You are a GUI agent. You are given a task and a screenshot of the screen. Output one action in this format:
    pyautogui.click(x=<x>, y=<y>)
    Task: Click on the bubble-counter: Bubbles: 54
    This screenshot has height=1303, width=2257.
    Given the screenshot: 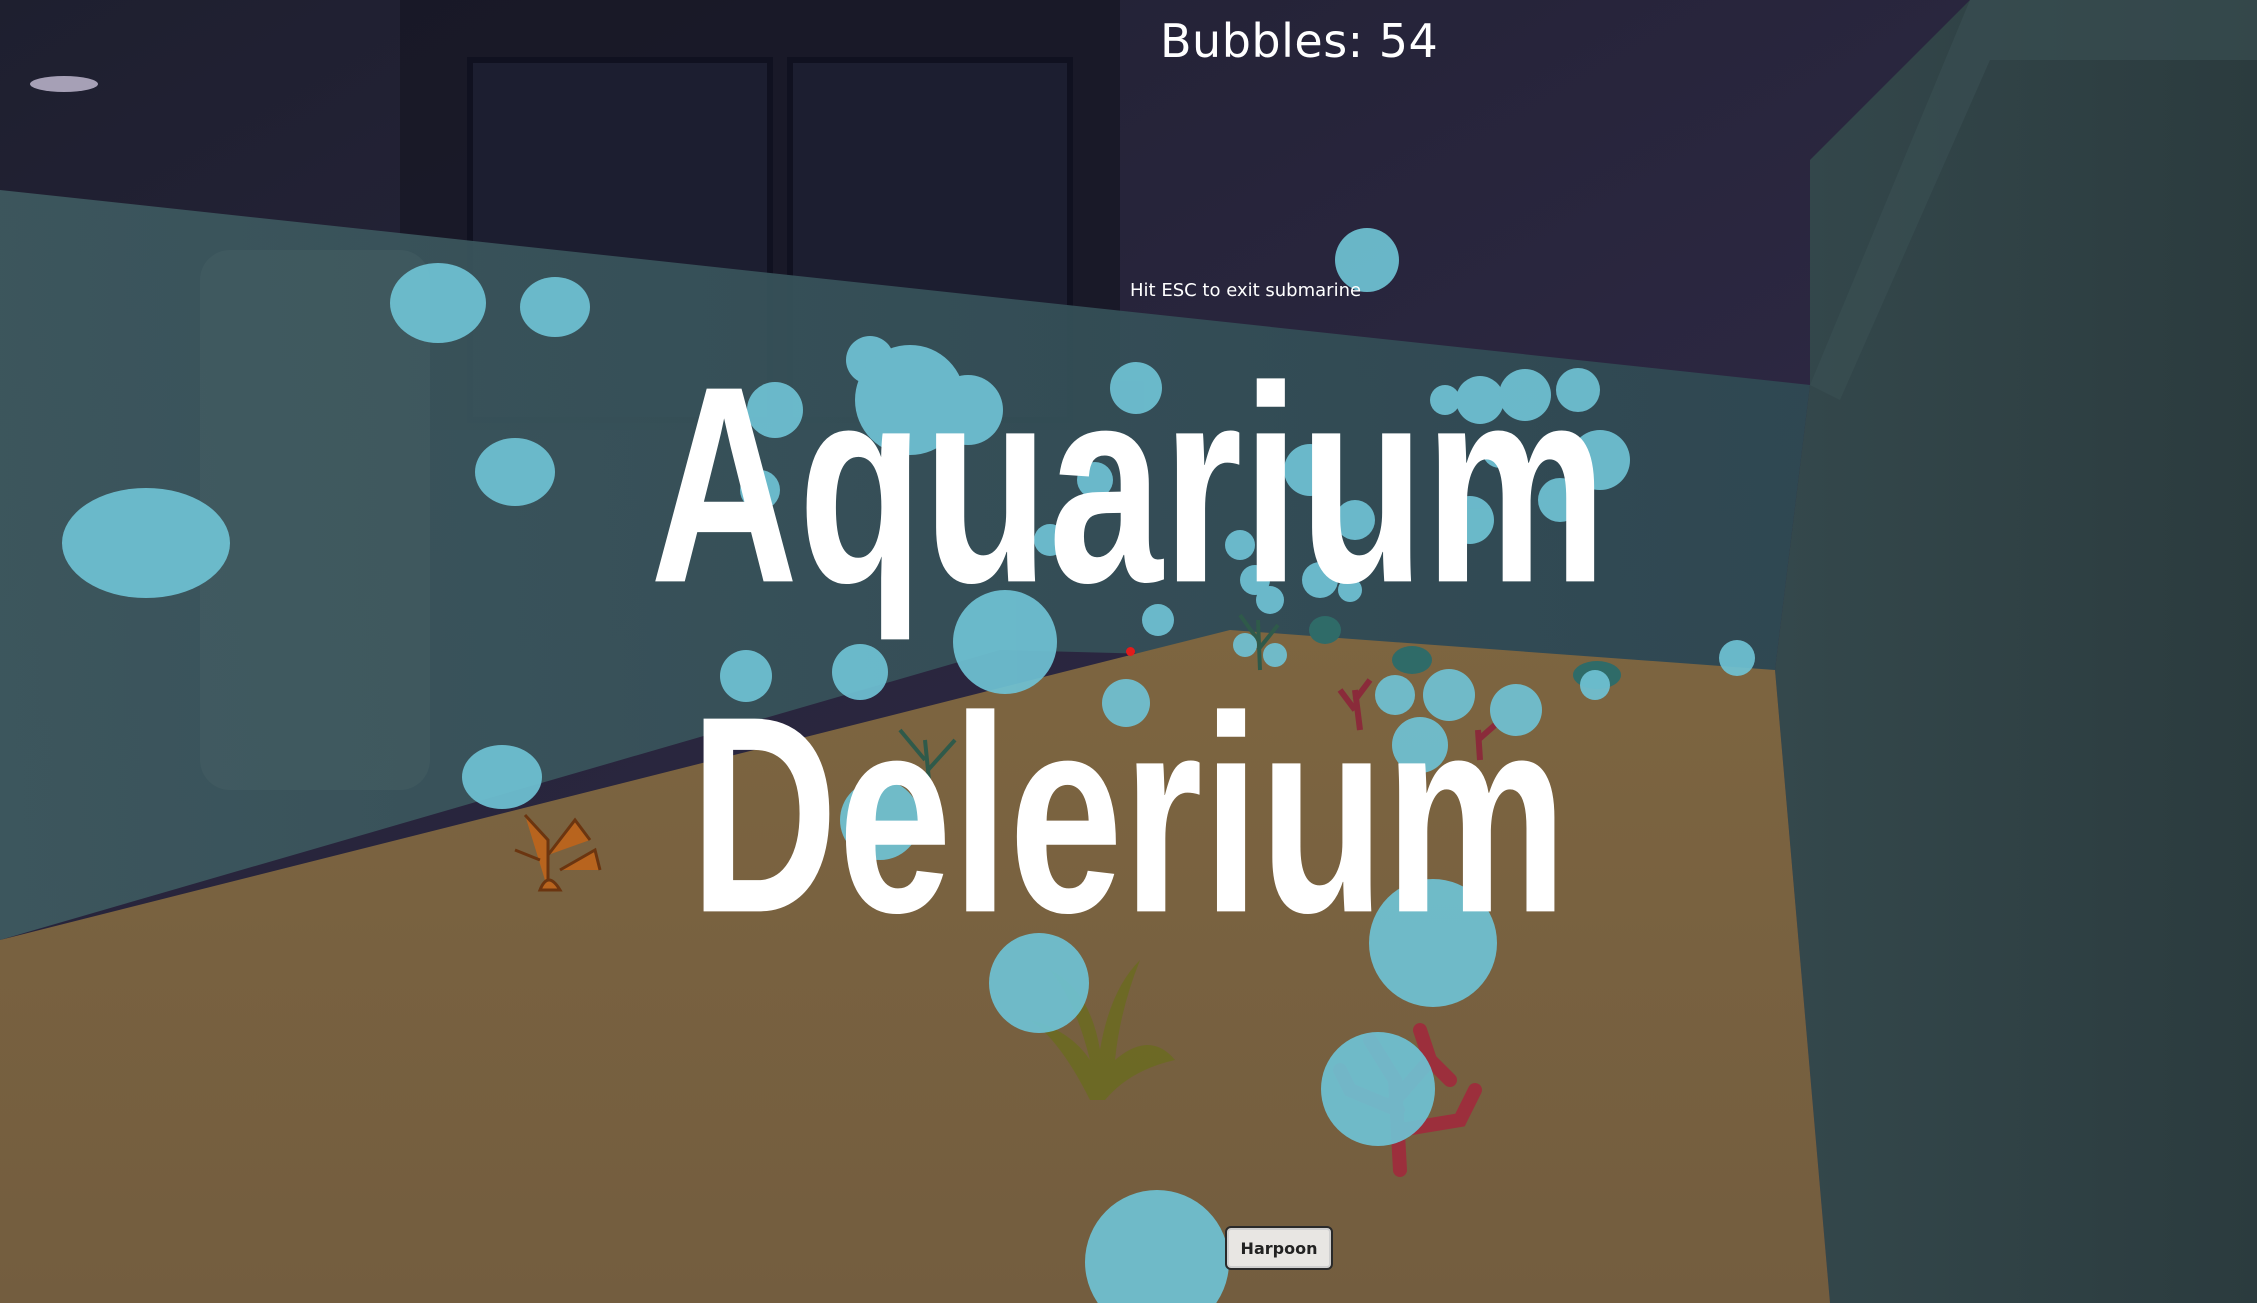 What is the action you would take?
    pyautogui.click(x=1299, y=41)
    